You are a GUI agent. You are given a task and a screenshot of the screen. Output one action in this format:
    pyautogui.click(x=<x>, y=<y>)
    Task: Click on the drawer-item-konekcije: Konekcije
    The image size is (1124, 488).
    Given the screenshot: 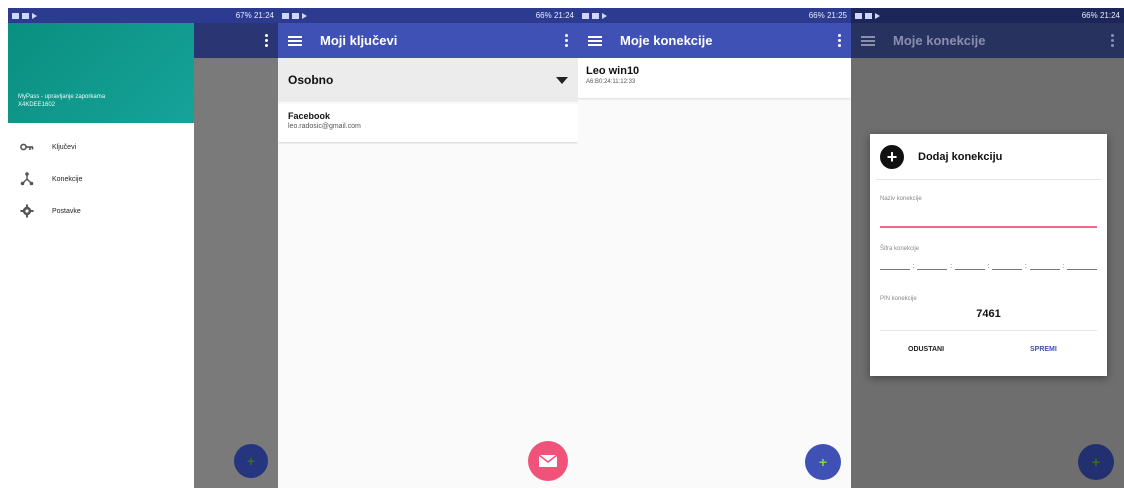 What is the action you would take?
    pyautogui.click(x=101, y=179)
    